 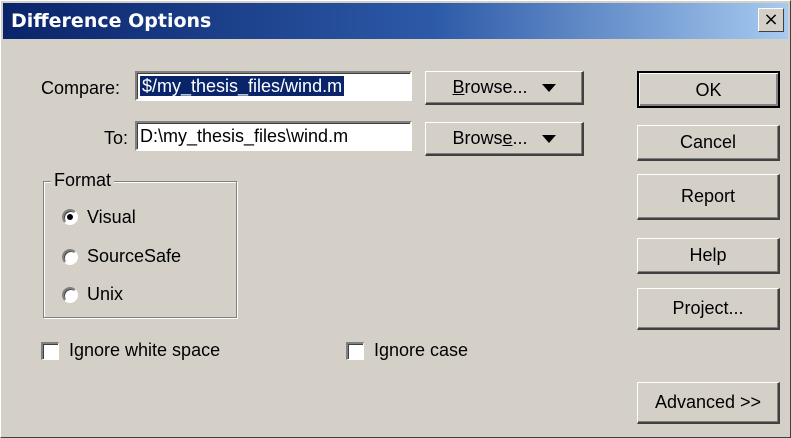 I want to click on radio-visual-label: Visual, so click(x=111, y=217).